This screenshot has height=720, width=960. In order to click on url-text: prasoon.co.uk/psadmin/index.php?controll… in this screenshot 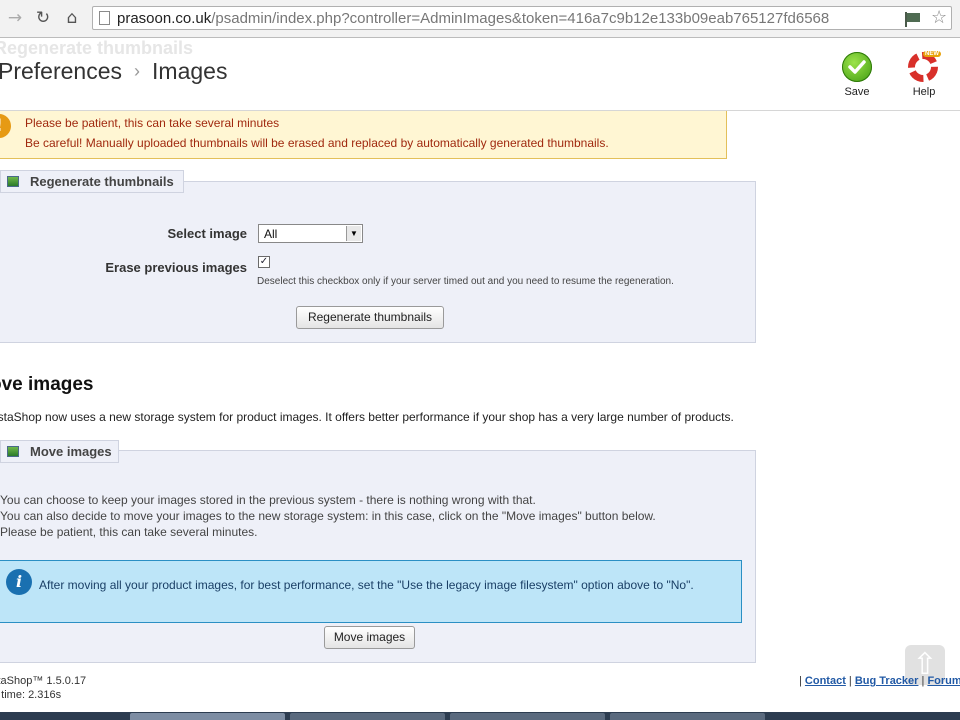, I will do `click(473, 18)`.